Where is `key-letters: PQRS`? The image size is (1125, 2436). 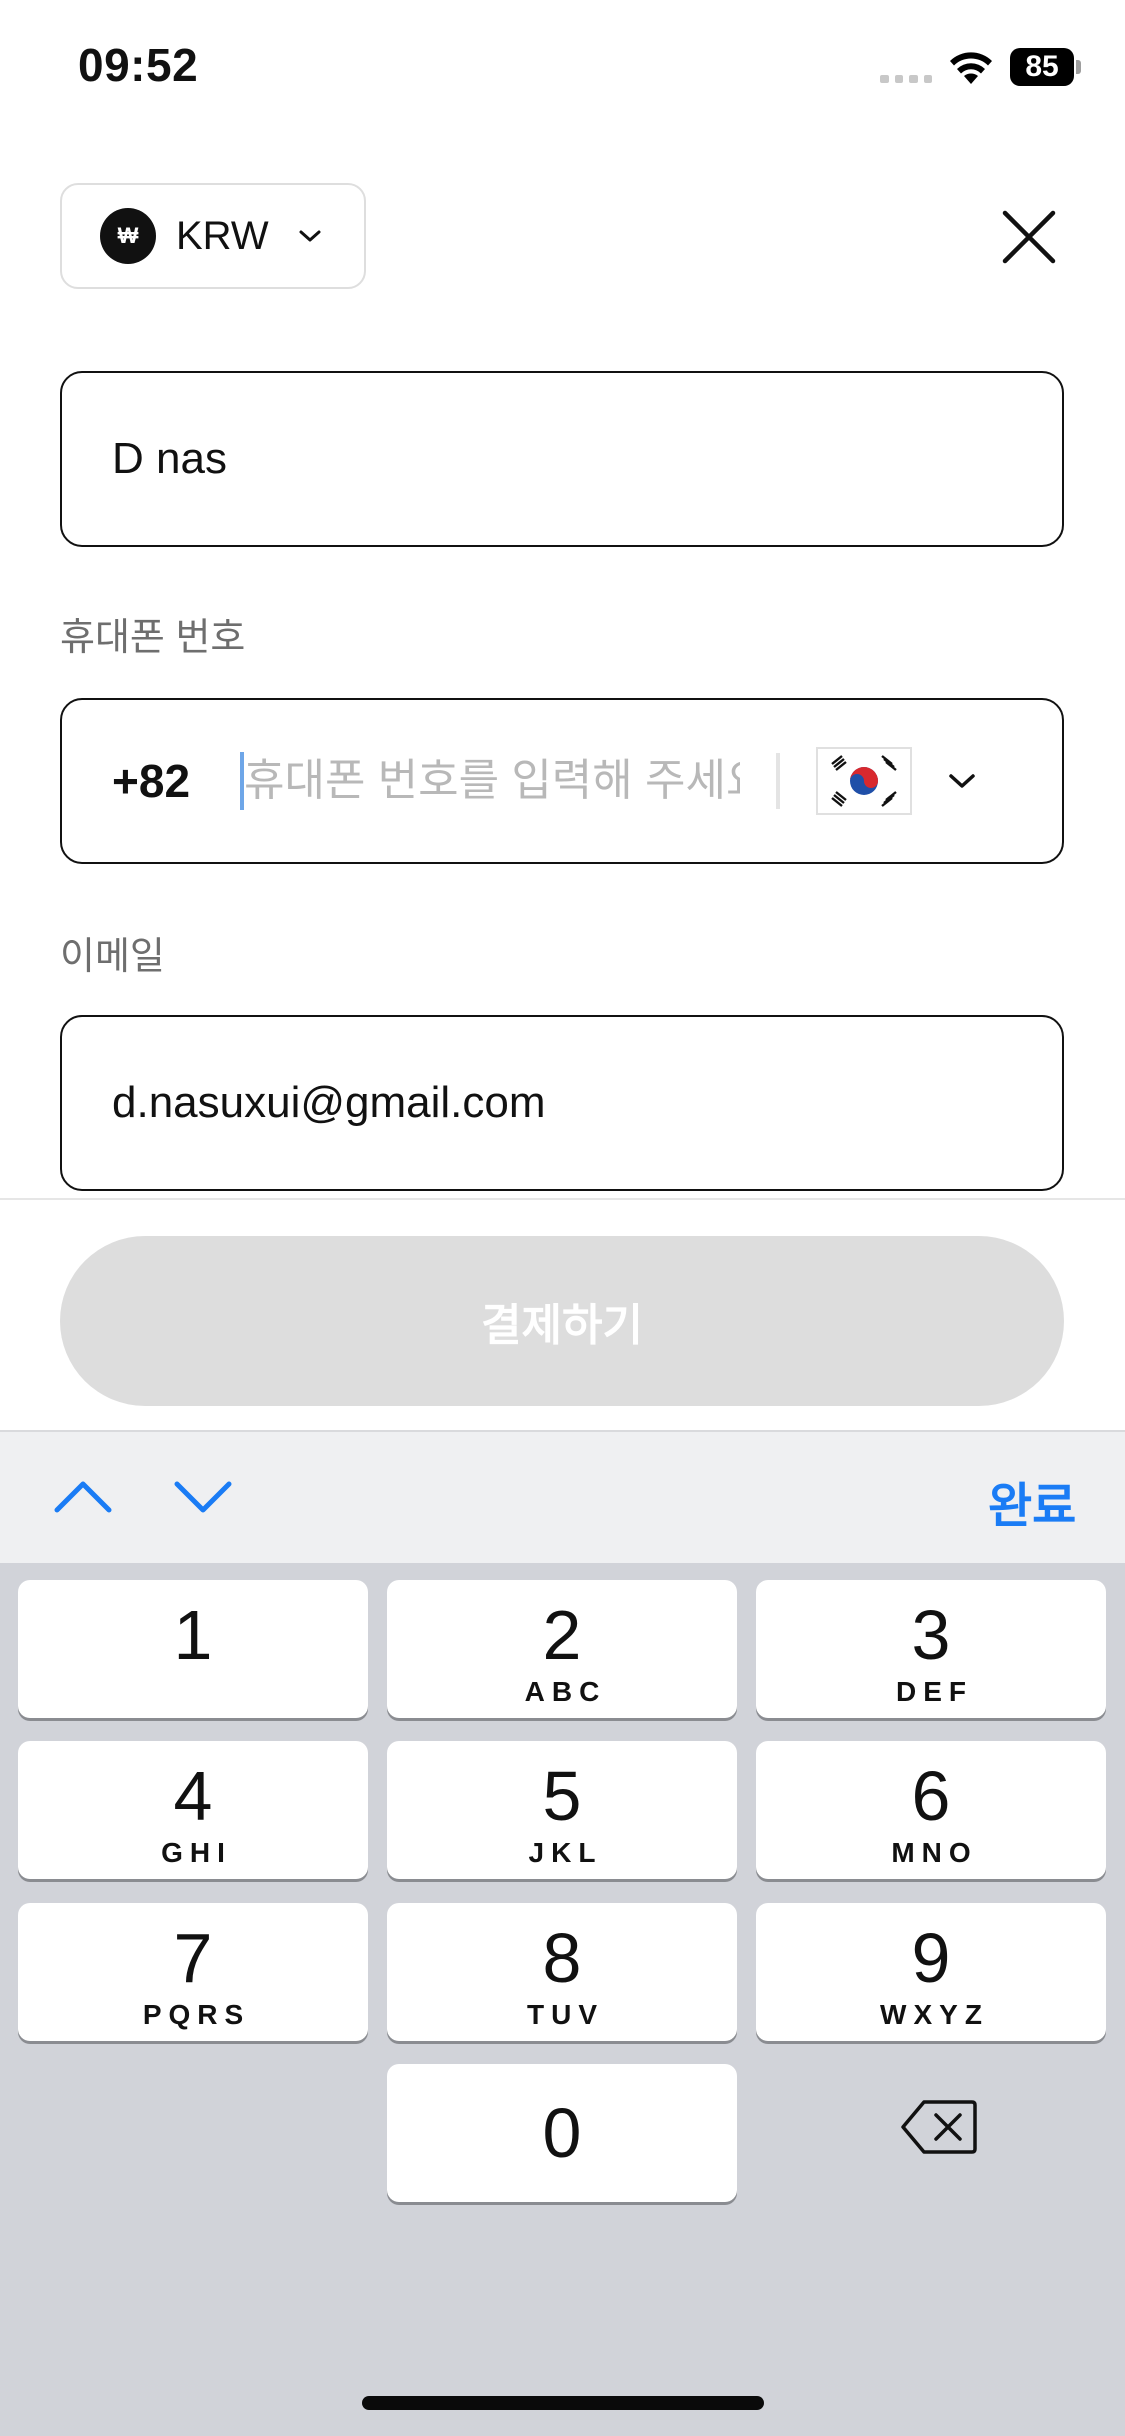
key-letters: PQRS is located at coordinates (196, 2014).